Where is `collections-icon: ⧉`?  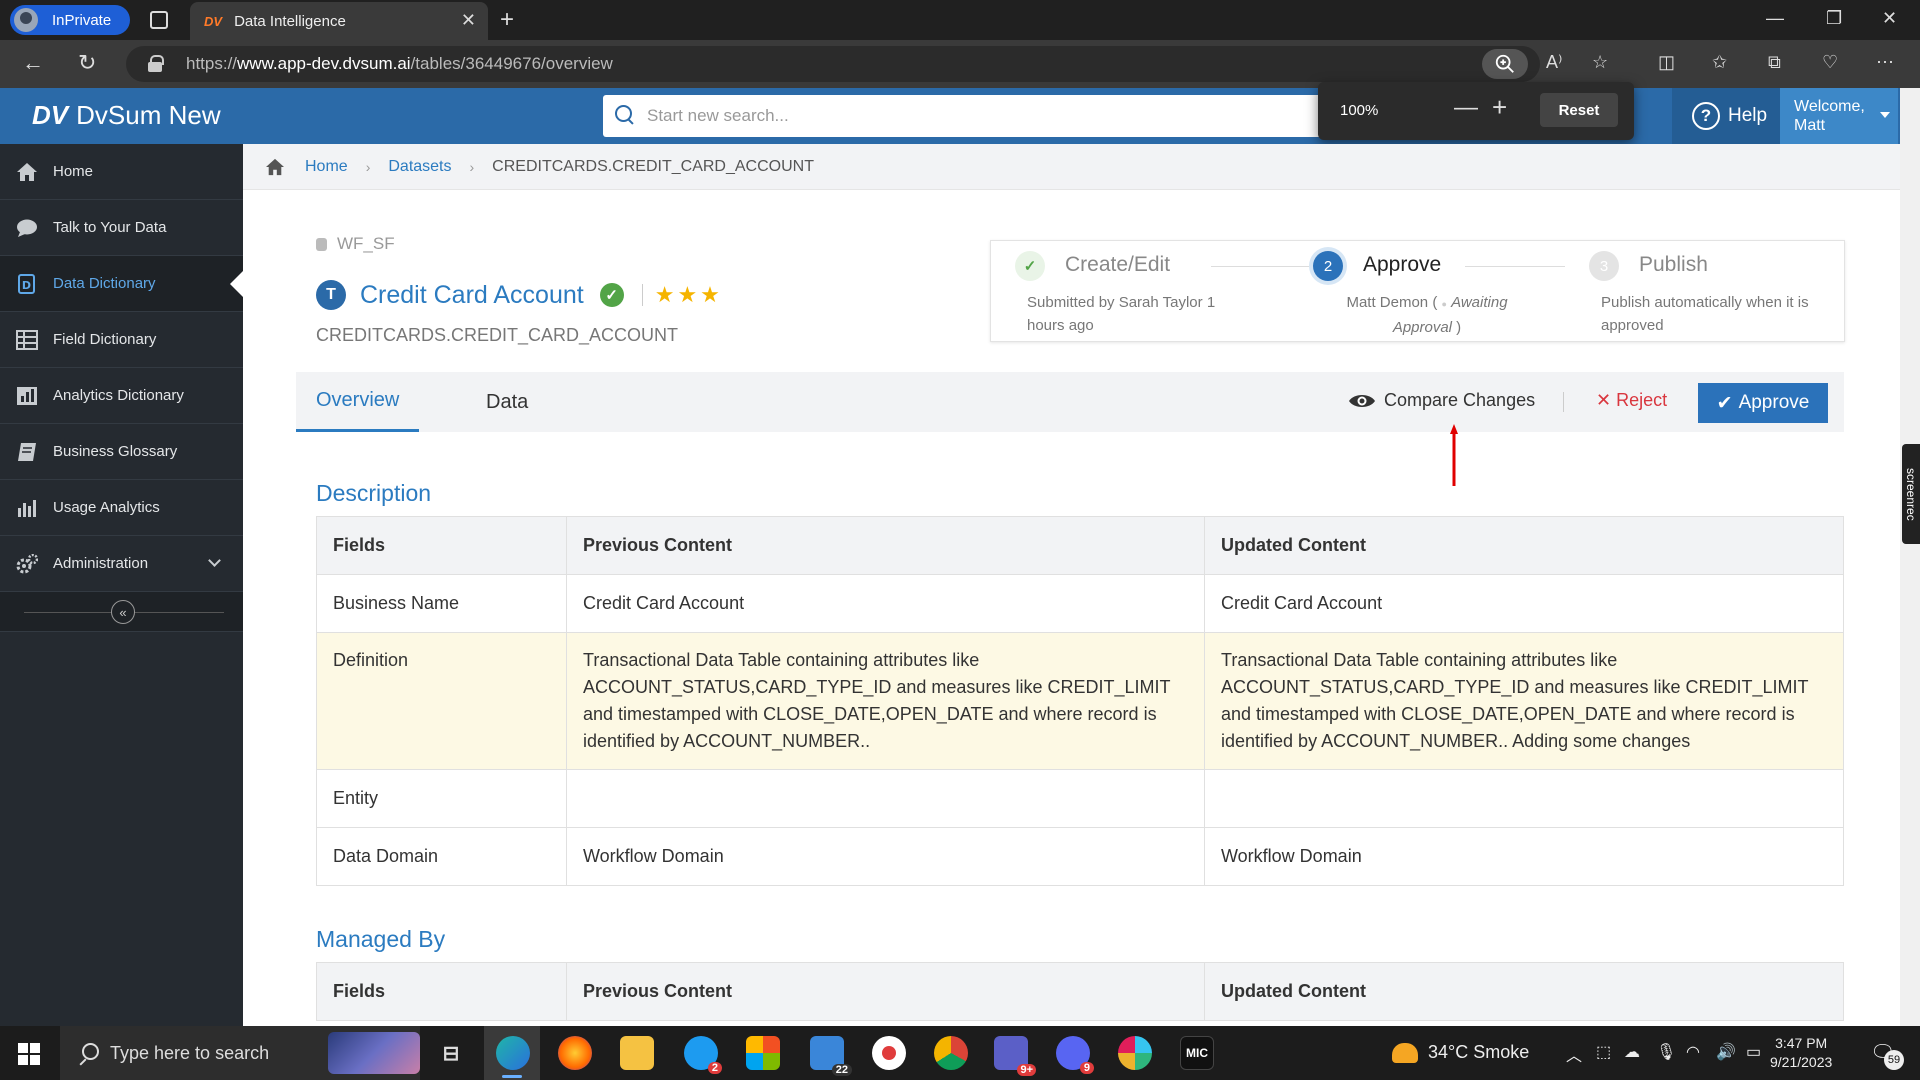 collections-icon: ⧉ is located at coordinates (1774, 62).